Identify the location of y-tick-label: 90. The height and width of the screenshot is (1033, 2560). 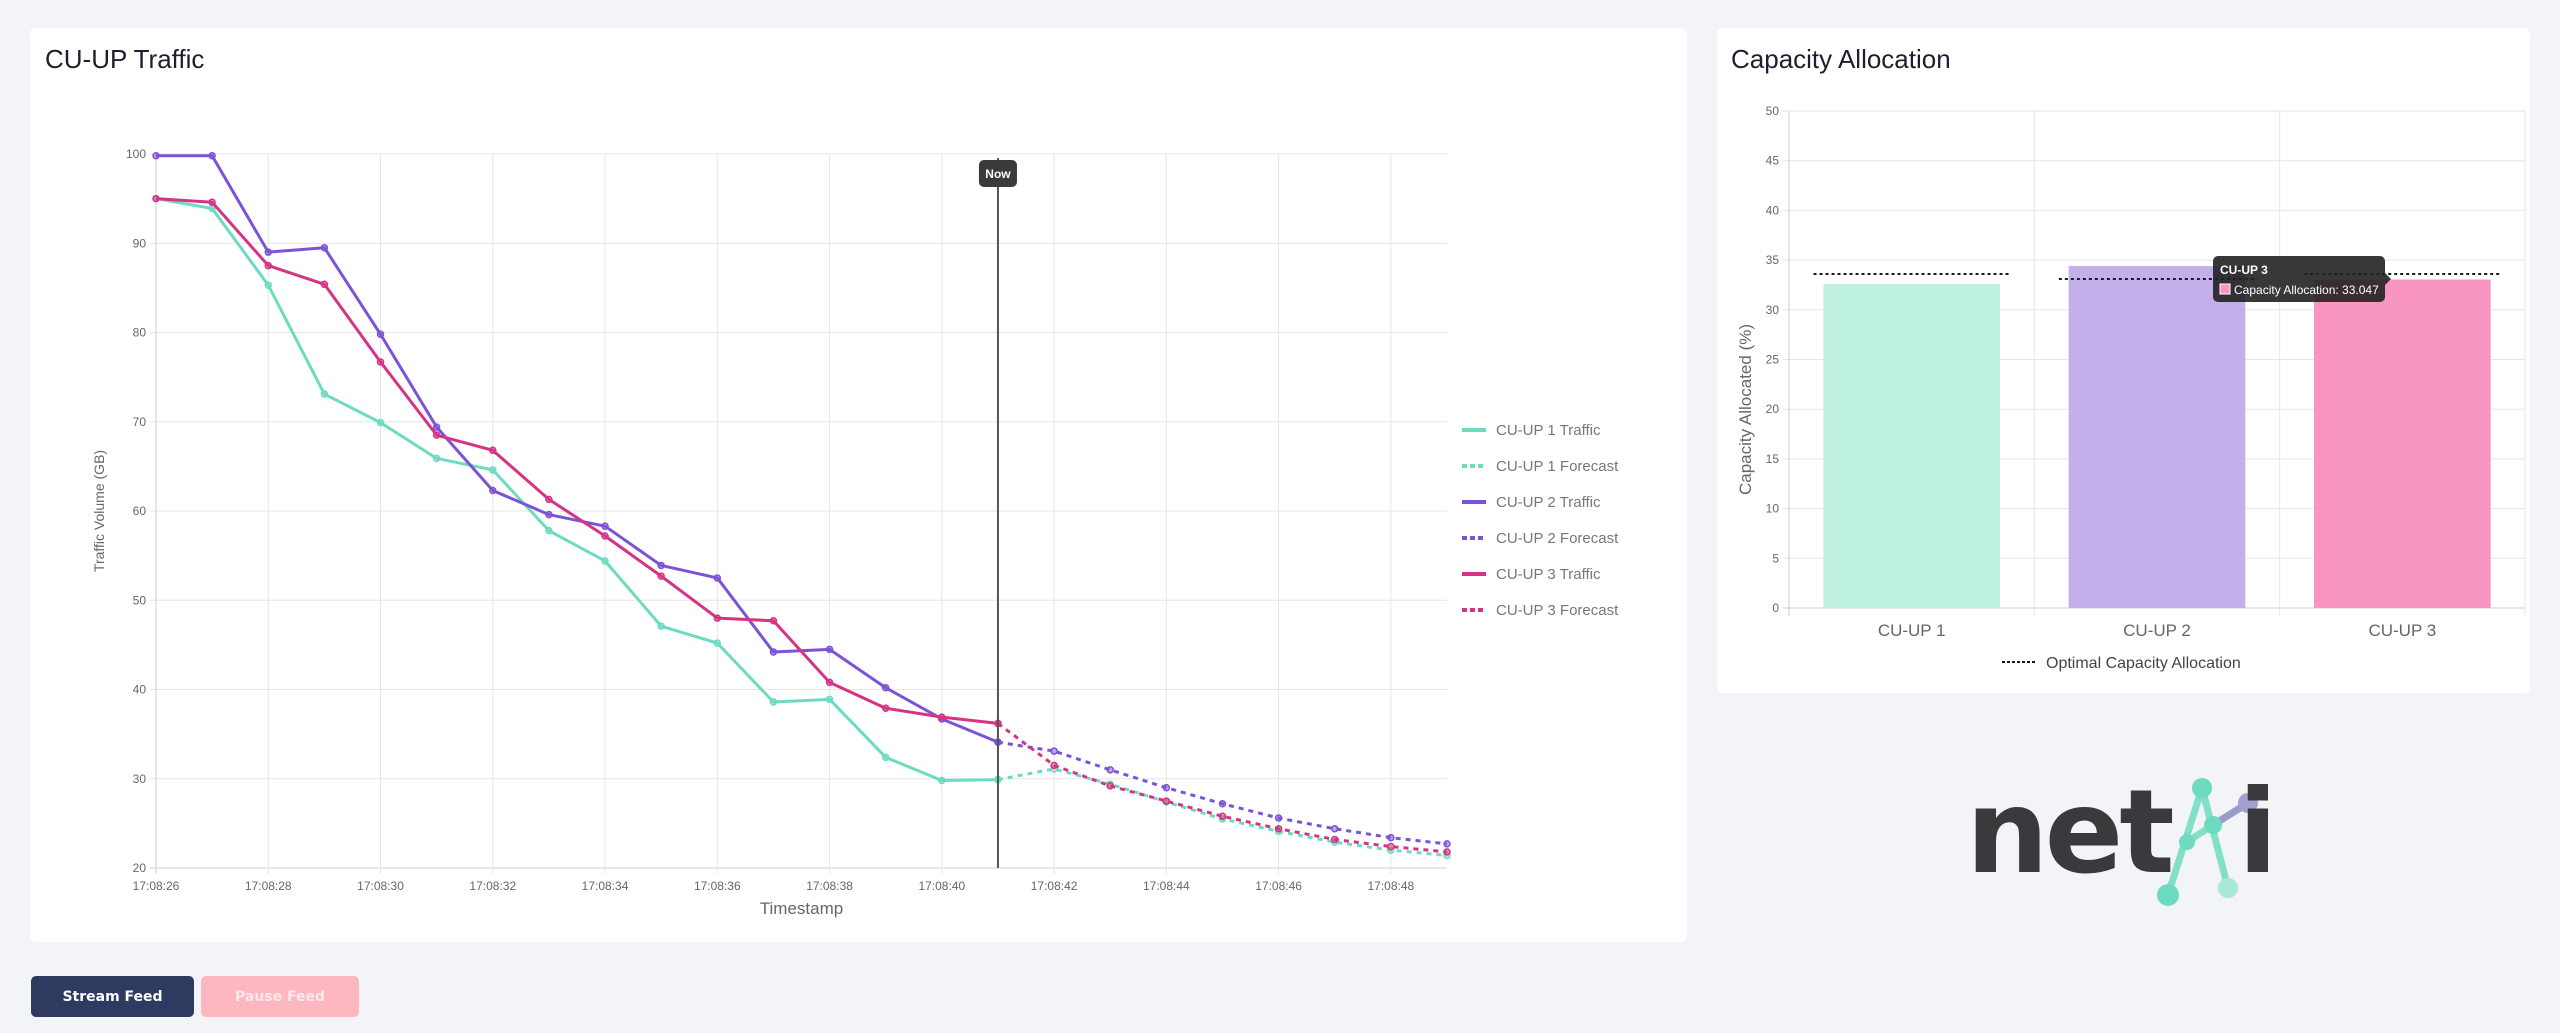
(140, 243).